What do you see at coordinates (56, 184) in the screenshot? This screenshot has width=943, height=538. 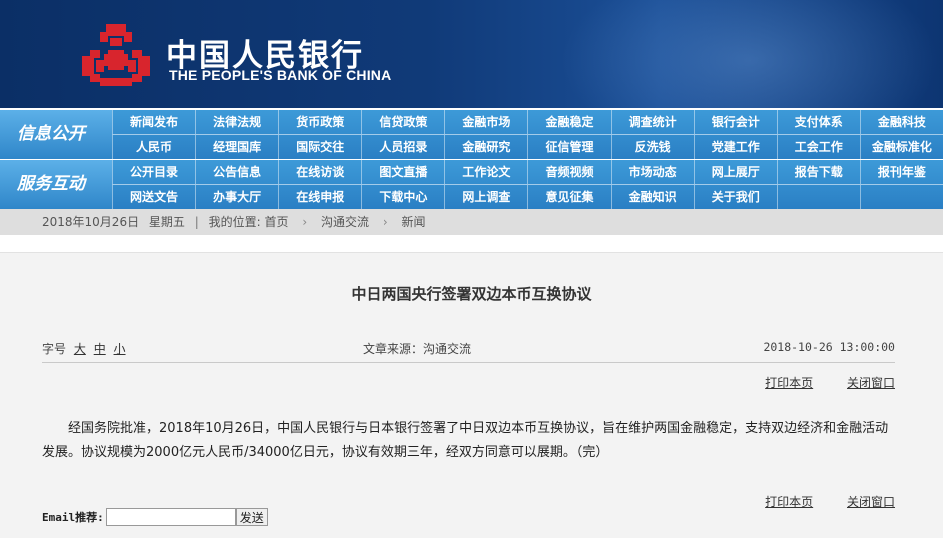 I see `nav-group-label: 服务互动` at bounding box center [56, 184].